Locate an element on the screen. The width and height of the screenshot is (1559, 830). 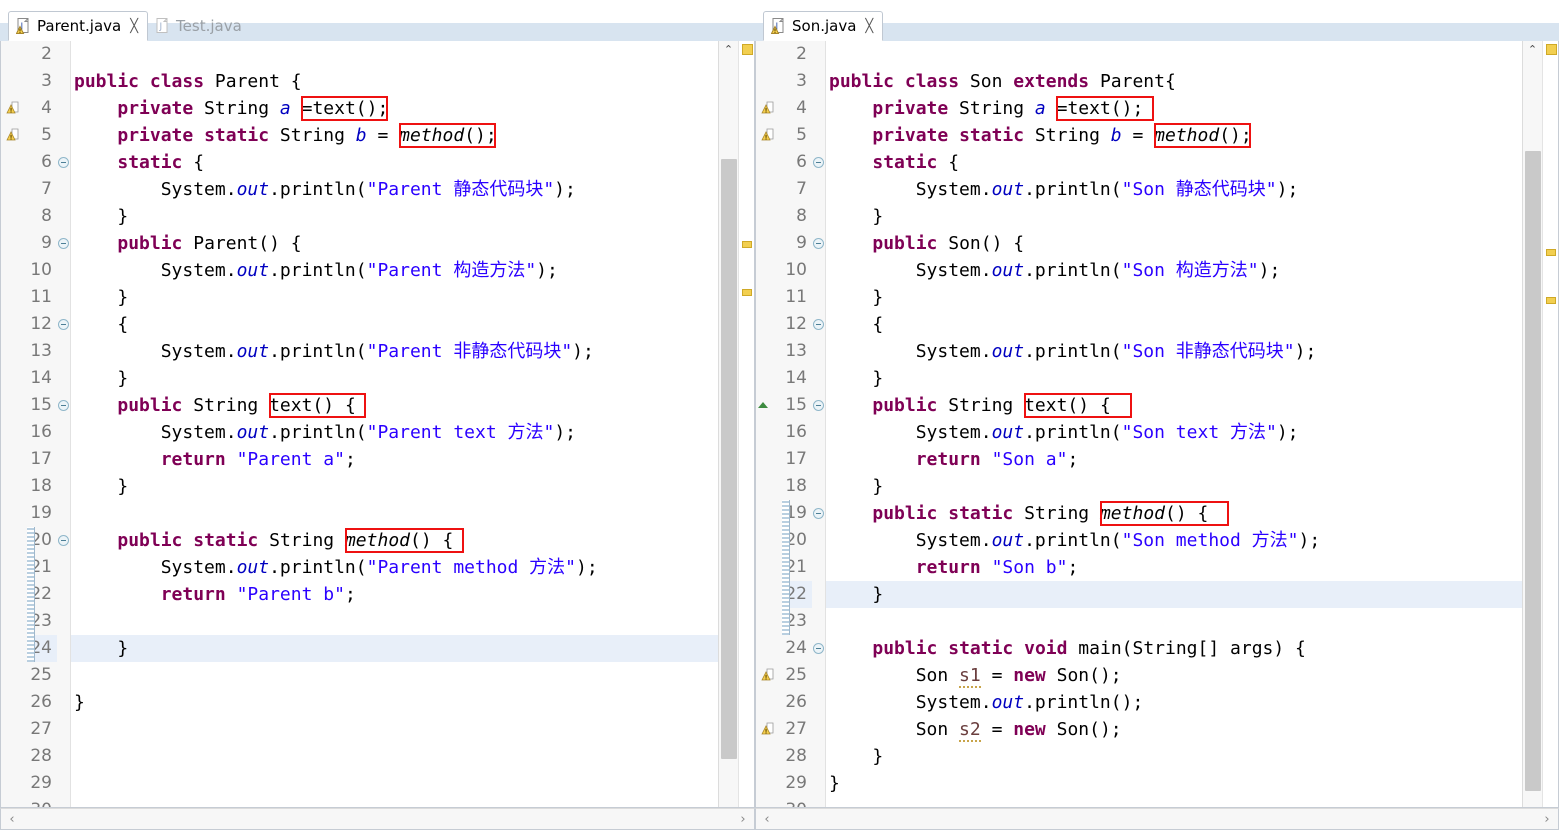
overview-ruler-right is located at coordinates (1550, 424).